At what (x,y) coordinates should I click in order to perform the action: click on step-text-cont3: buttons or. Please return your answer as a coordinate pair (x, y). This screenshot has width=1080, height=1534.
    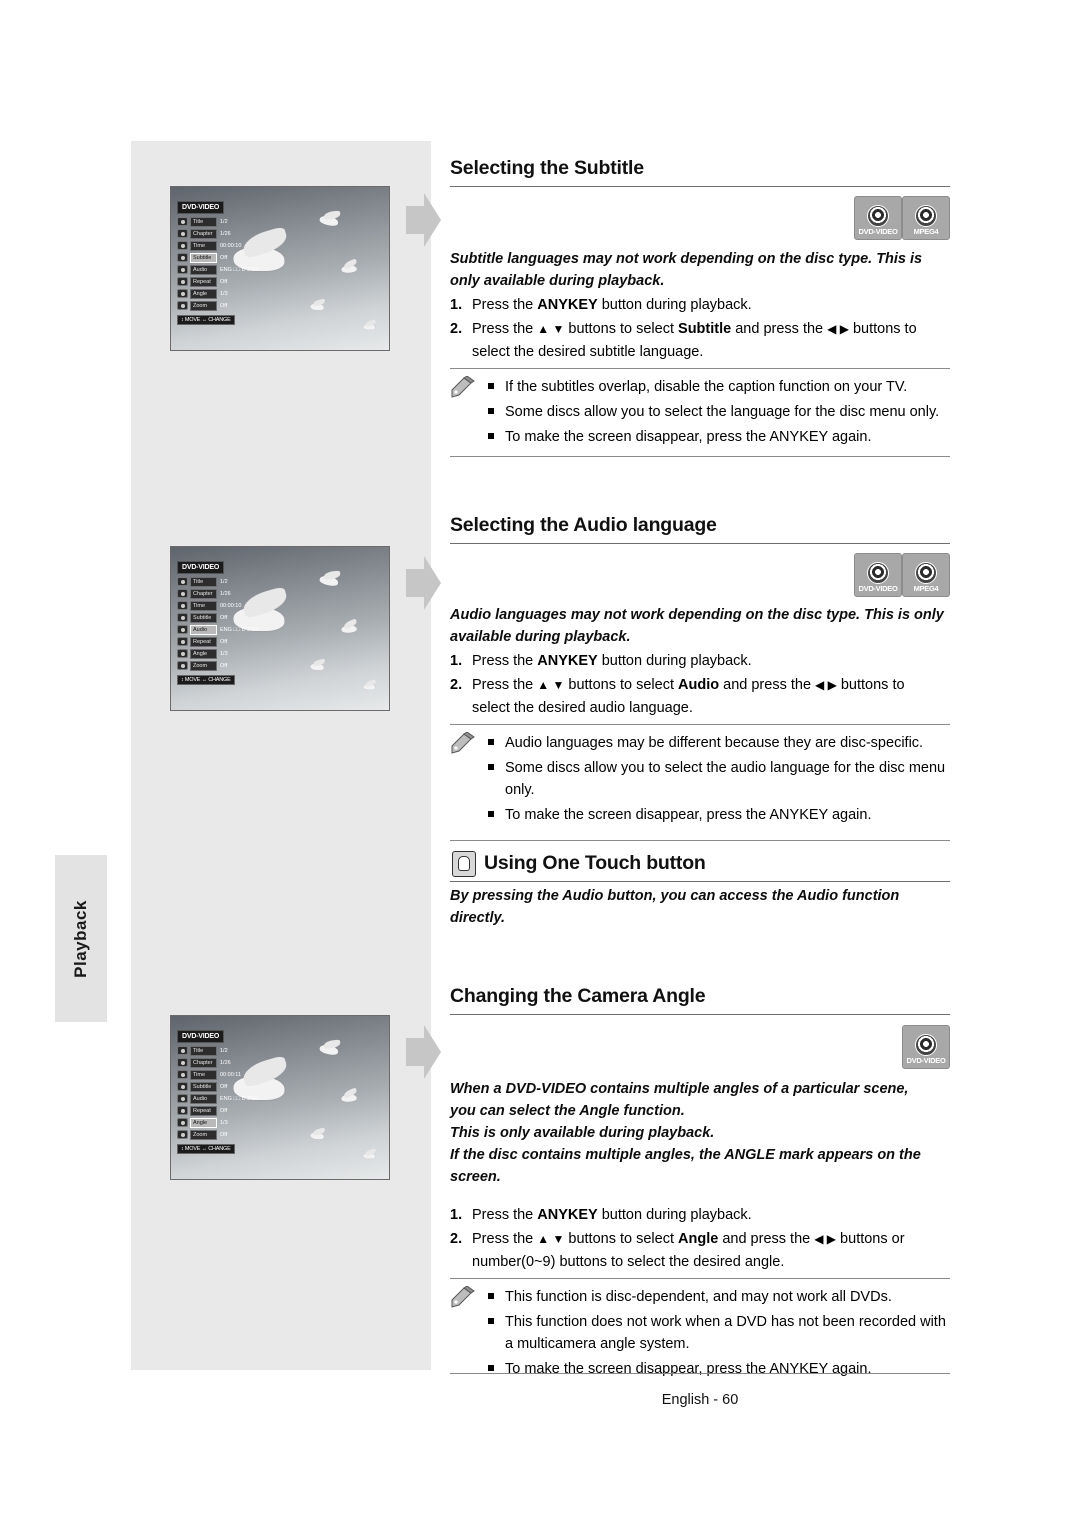
    Looking at the image, I should click on (870, 1239).